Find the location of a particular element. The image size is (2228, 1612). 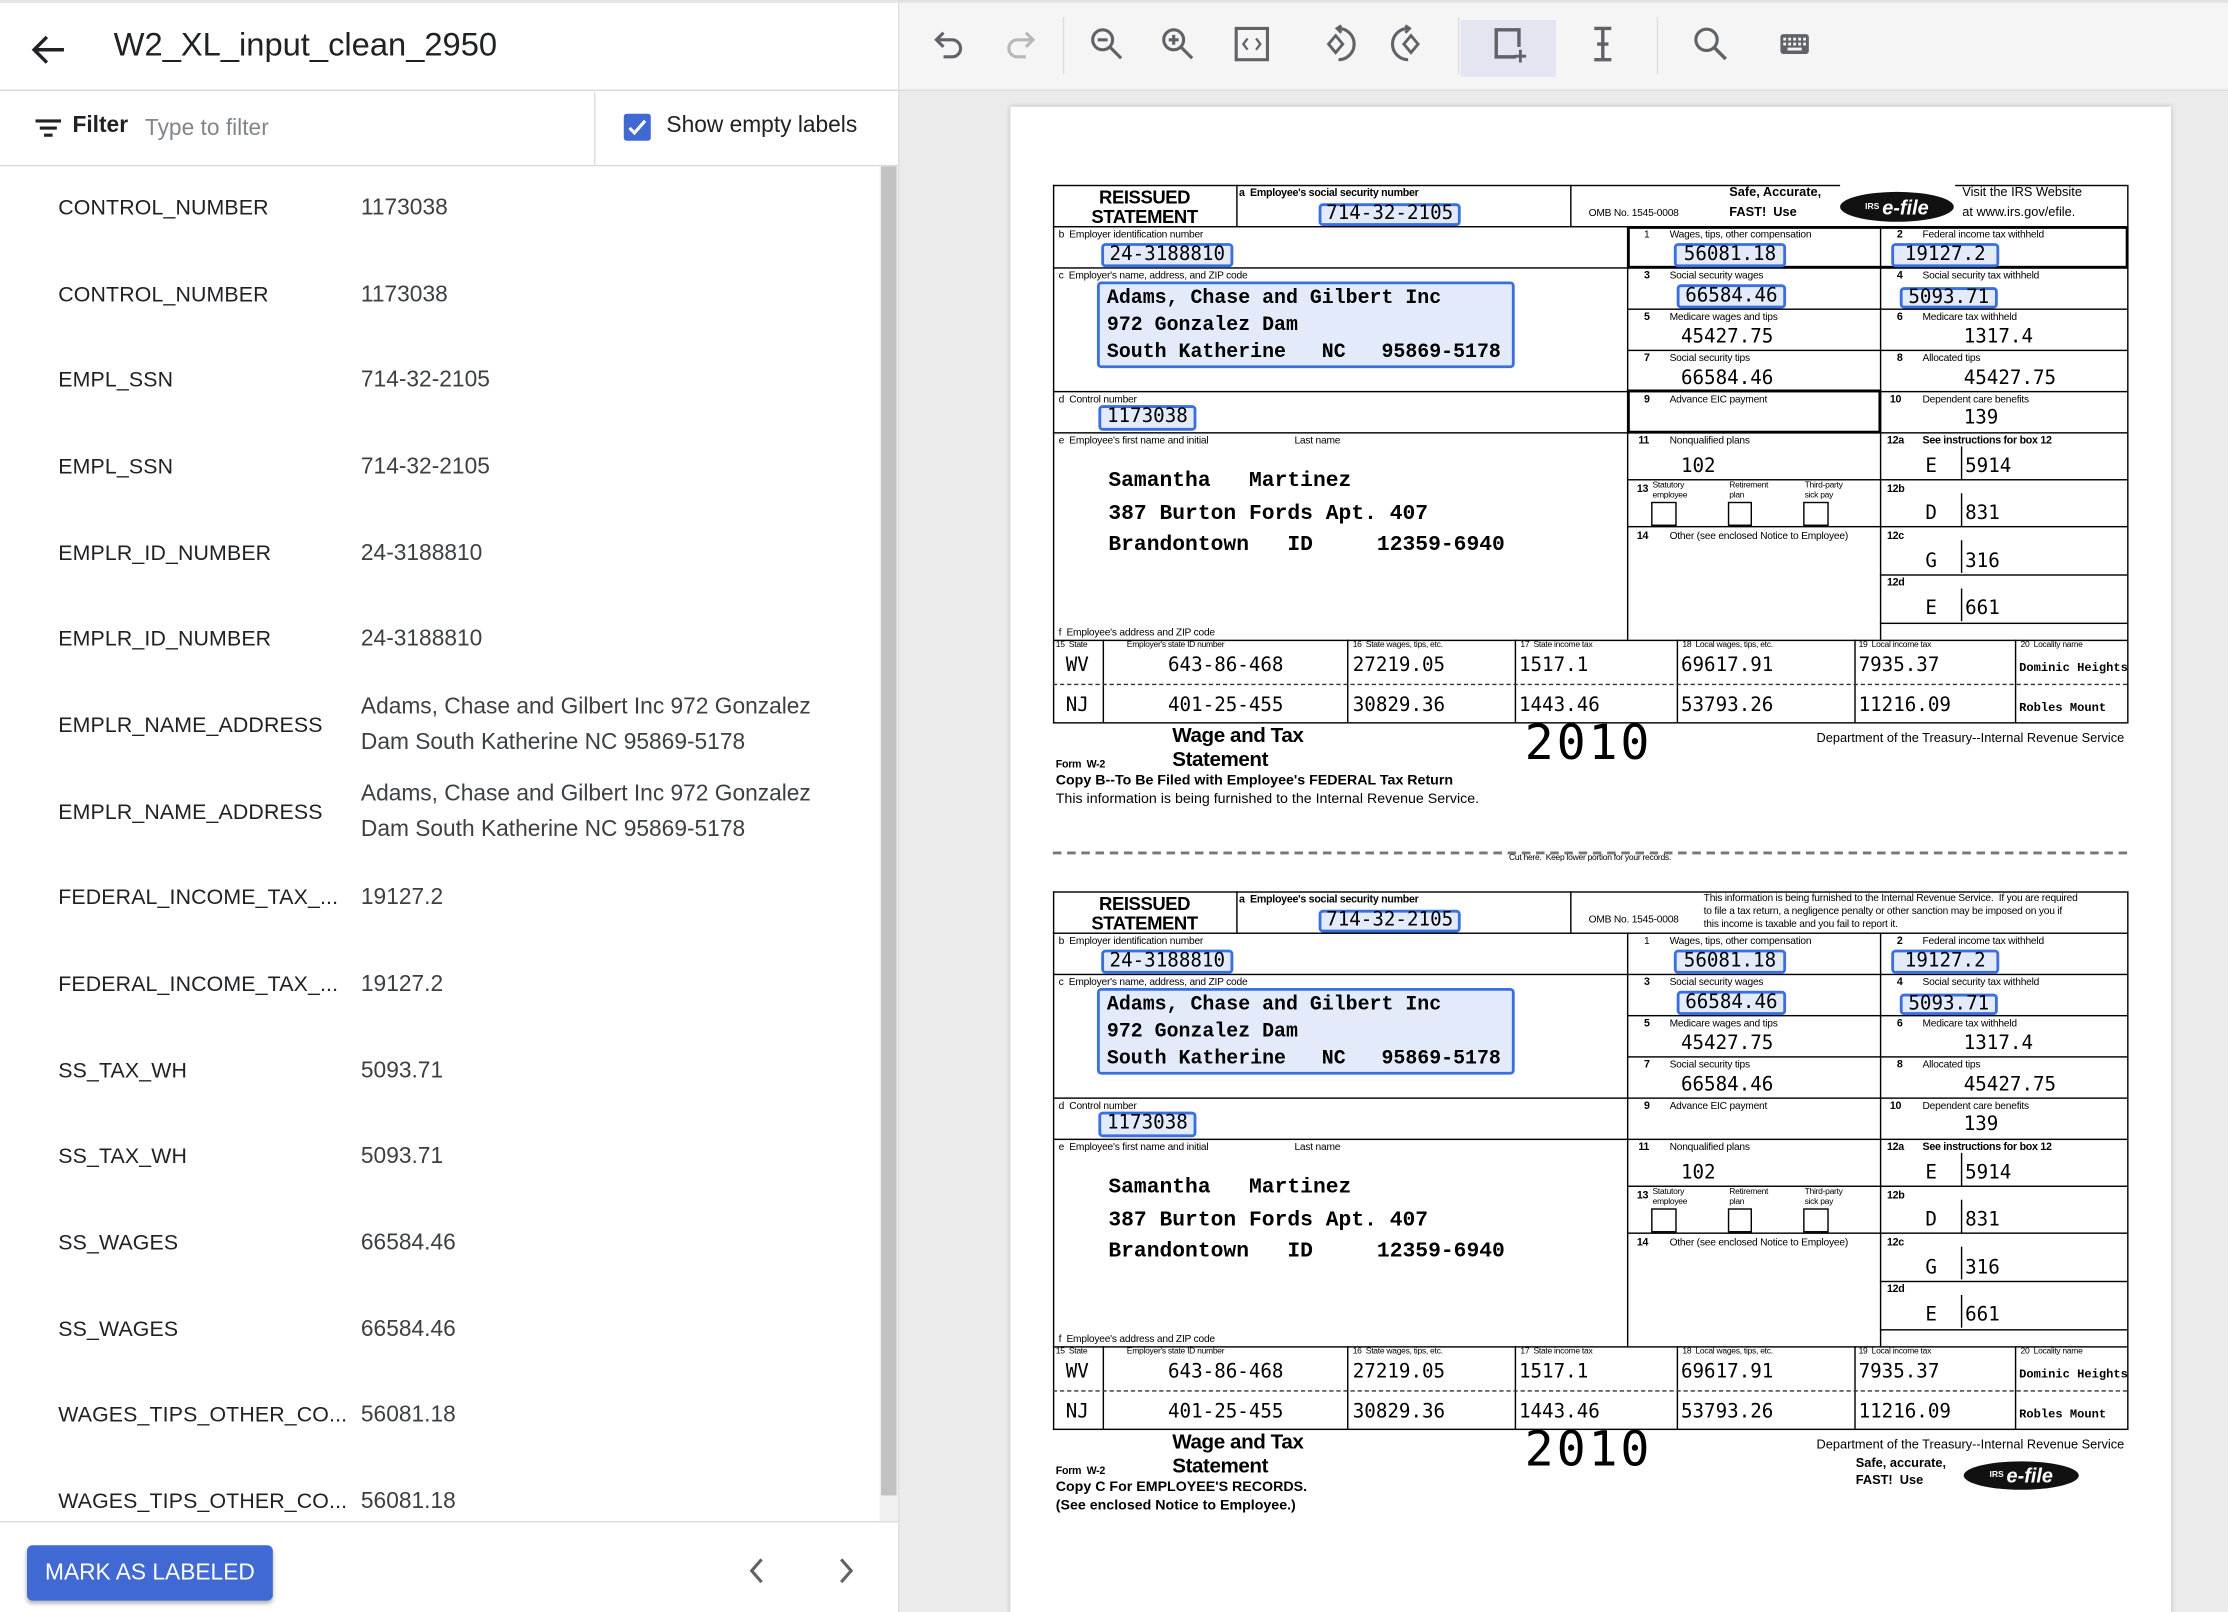

form-label: Third-party is located at coordinates (1823, 1192).